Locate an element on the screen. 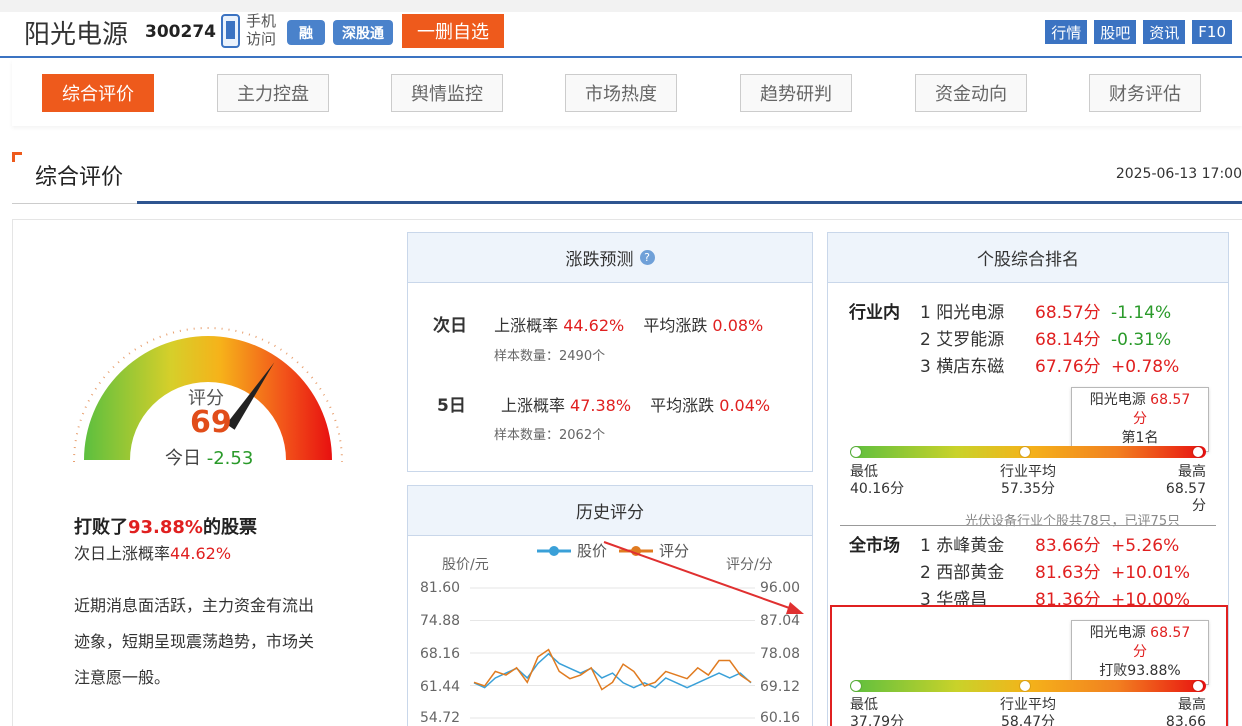  sample-count: 样本数量：2490个 is located at coordinates (550, 356).